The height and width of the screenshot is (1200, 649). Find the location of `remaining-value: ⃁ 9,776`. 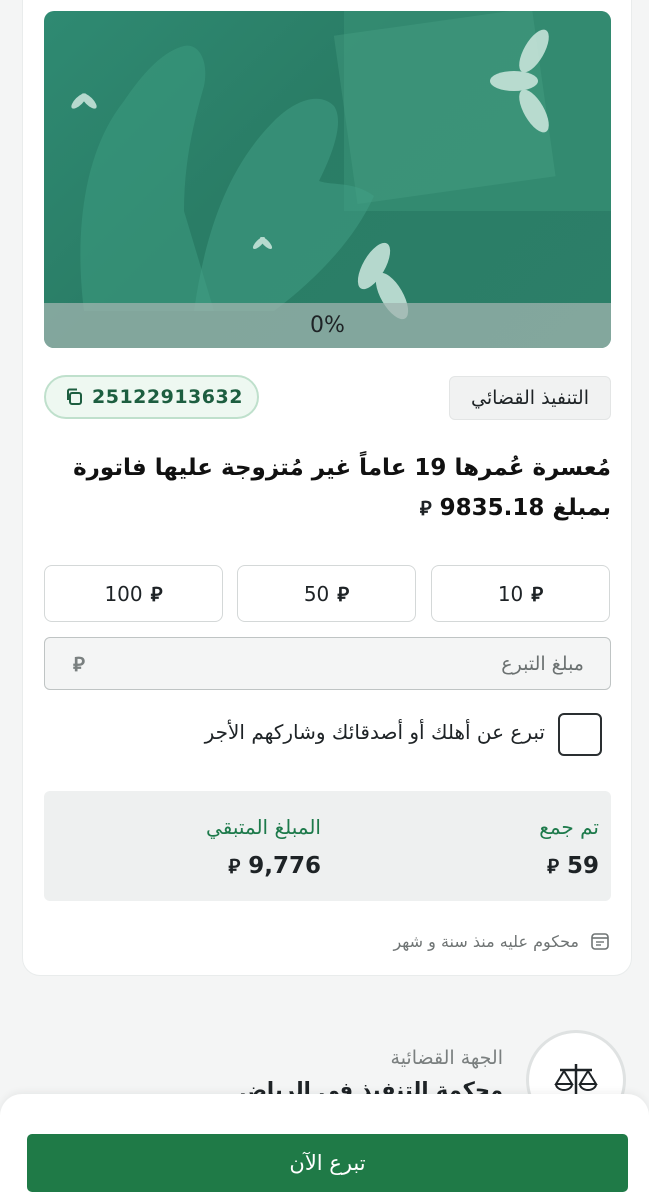

remaining-value: ⃁ 9,776 is located at coordinates (274, 866).